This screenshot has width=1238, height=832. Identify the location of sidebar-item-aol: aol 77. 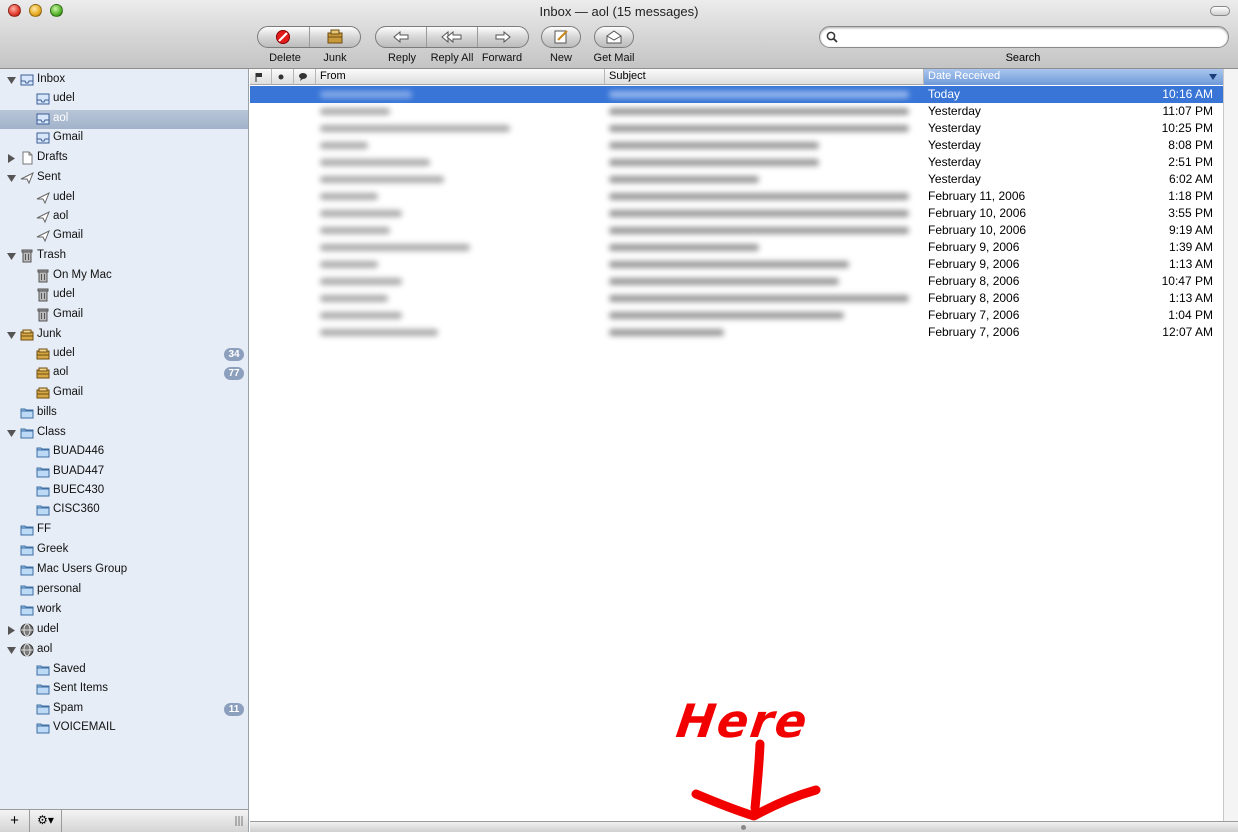
(124, 373).